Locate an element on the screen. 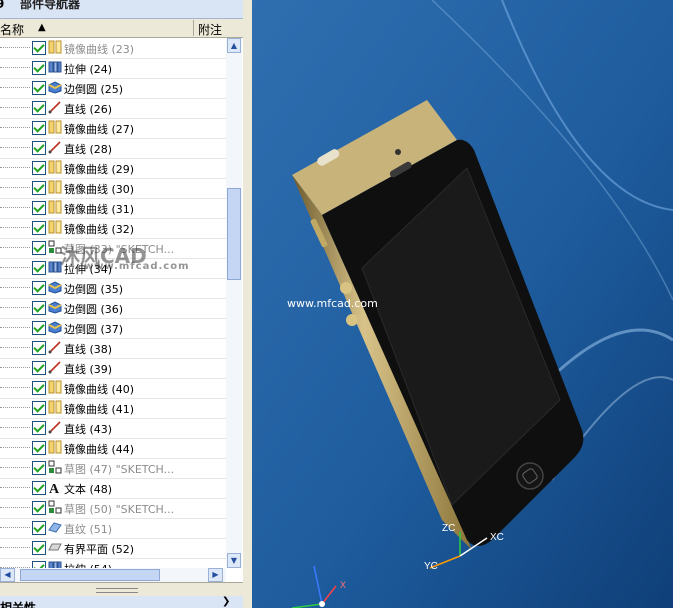 The image size is (673, 608). scroll-up-button: ▲ is located at coordinates (234, 45).